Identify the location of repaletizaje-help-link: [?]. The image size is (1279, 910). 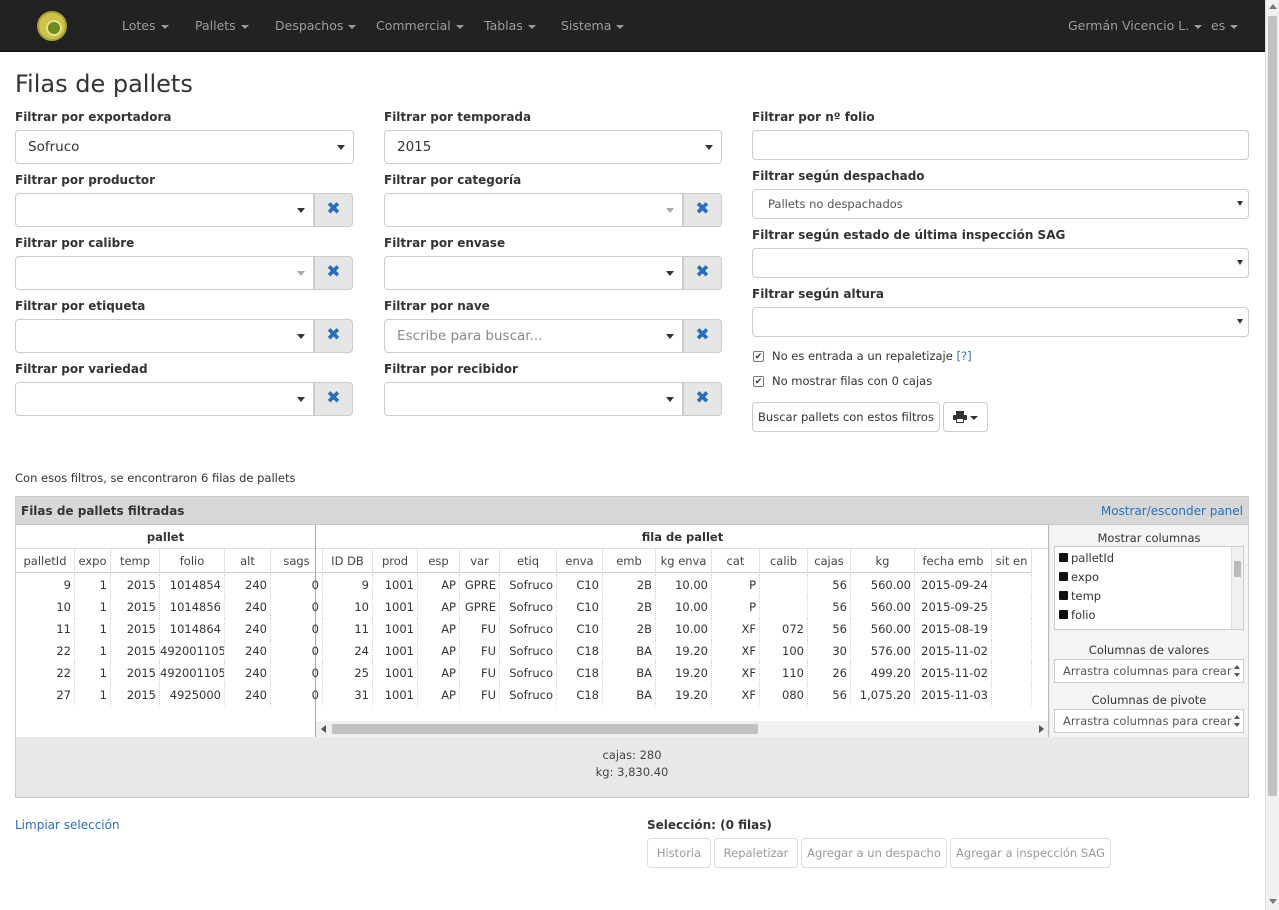
(963, 356).